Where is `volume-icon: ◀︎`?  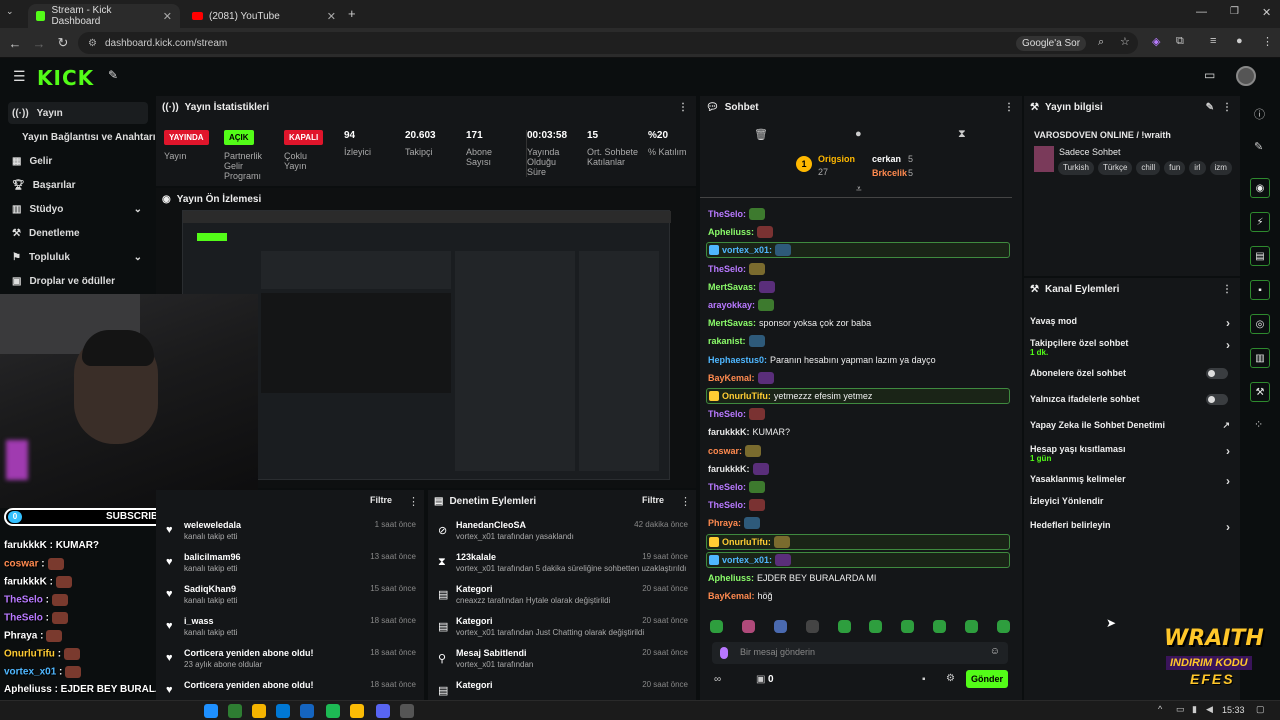 volume-icon: ◀︎ is located at coordinates (1209, 709).